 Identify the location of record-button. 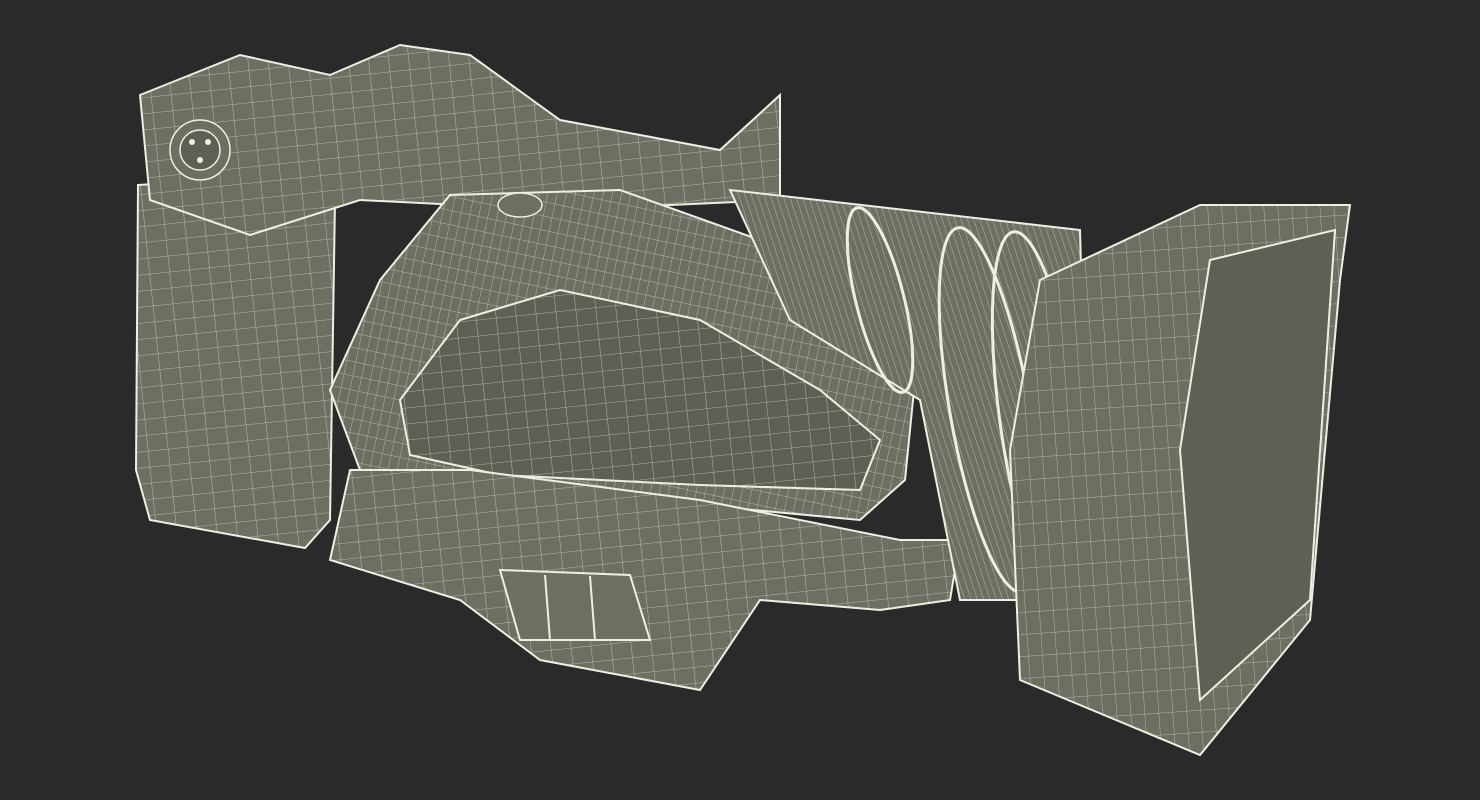
(520, 205).